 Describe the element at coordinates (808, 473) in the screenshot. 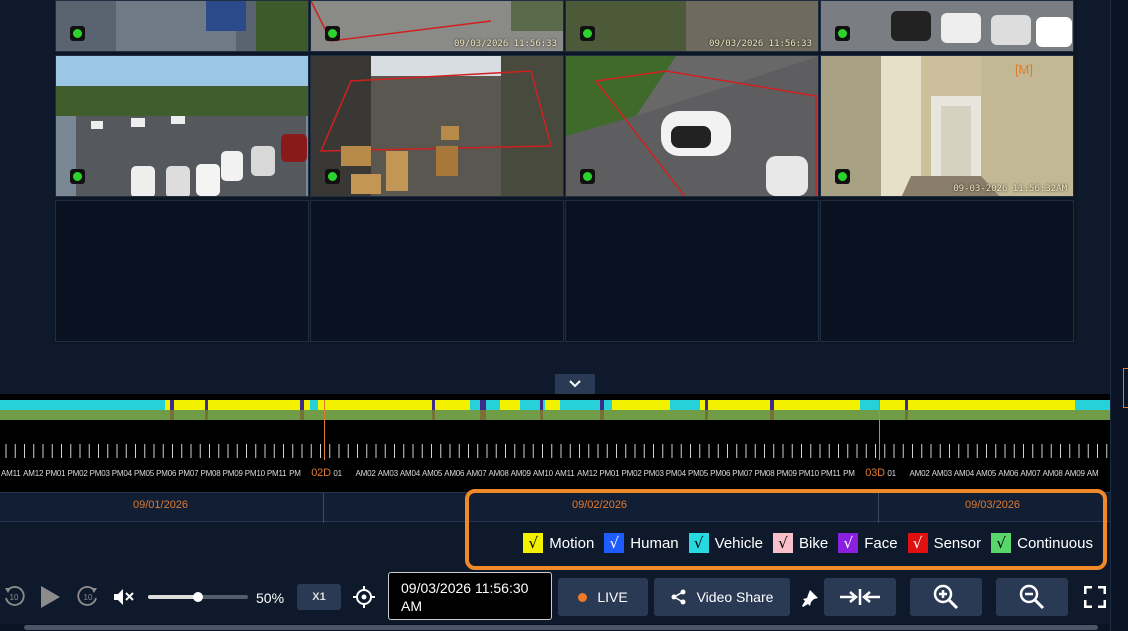

I see `hour-label: PM10` at that location.